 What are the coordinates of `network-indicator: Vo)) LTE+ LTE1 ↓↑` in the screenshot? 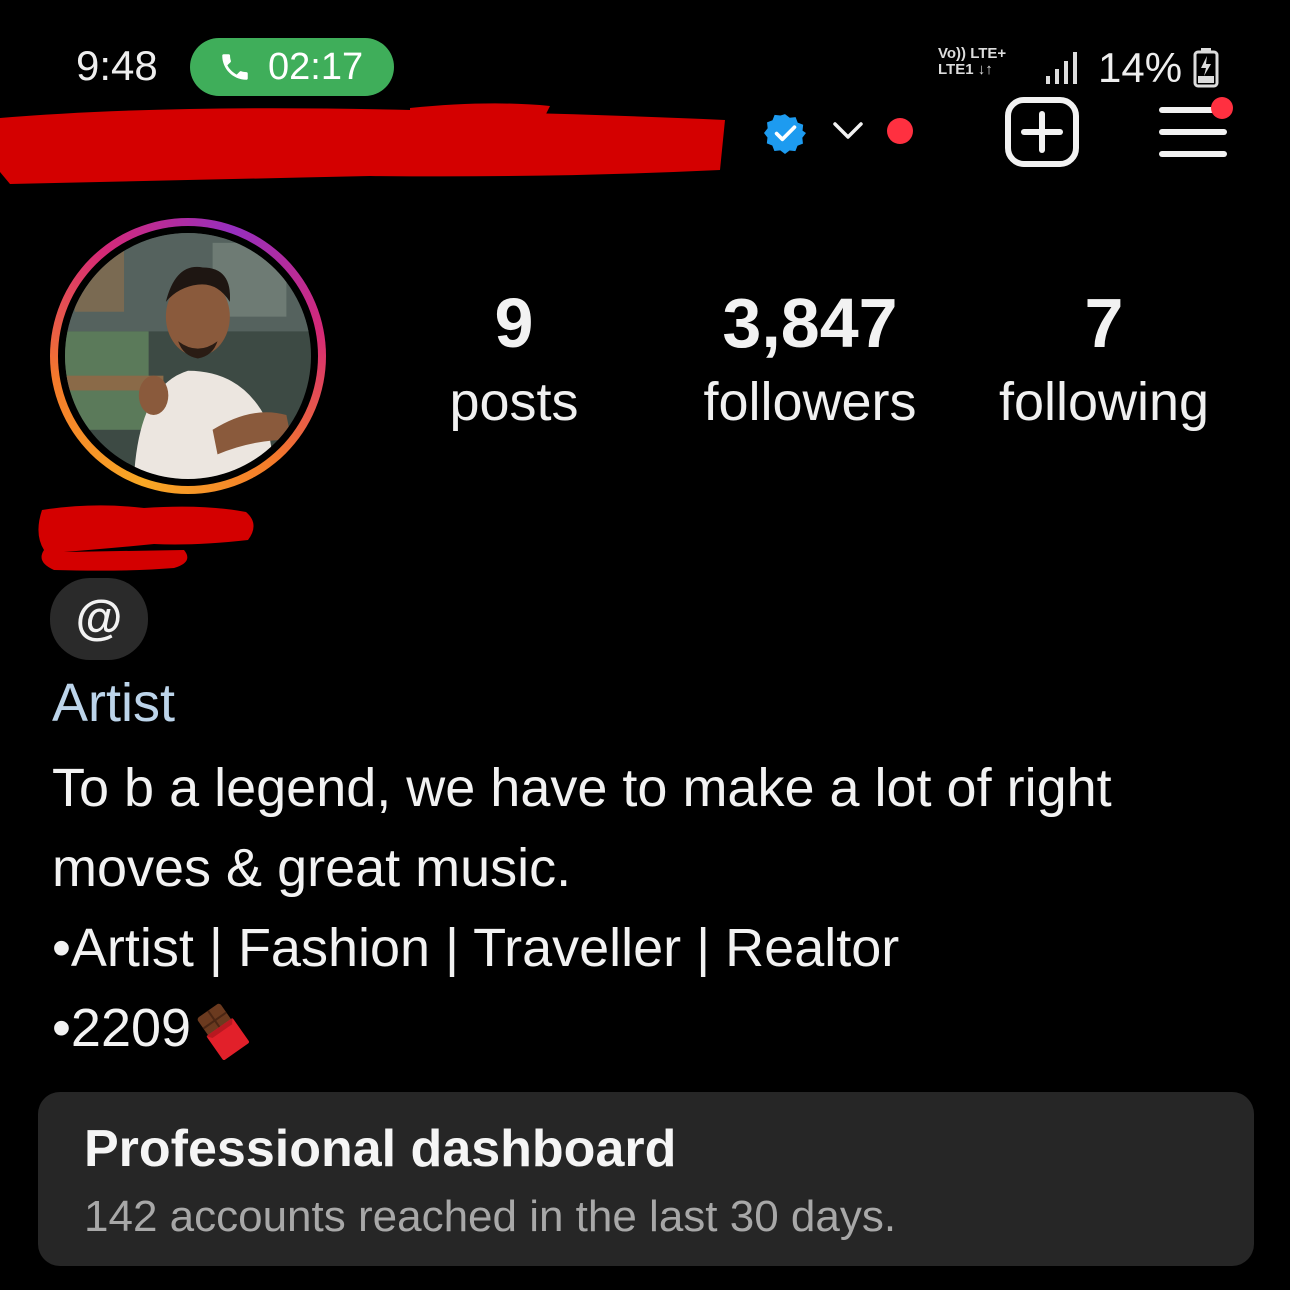 It's located at (972, 62).